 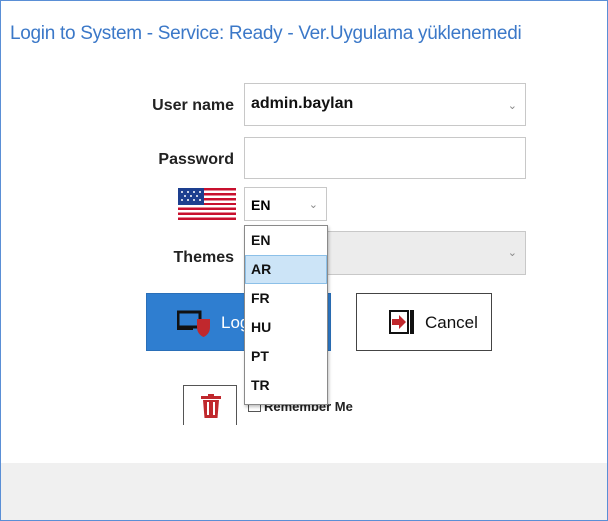 I want to click on language-option: FR, so click(x=286, y=298).